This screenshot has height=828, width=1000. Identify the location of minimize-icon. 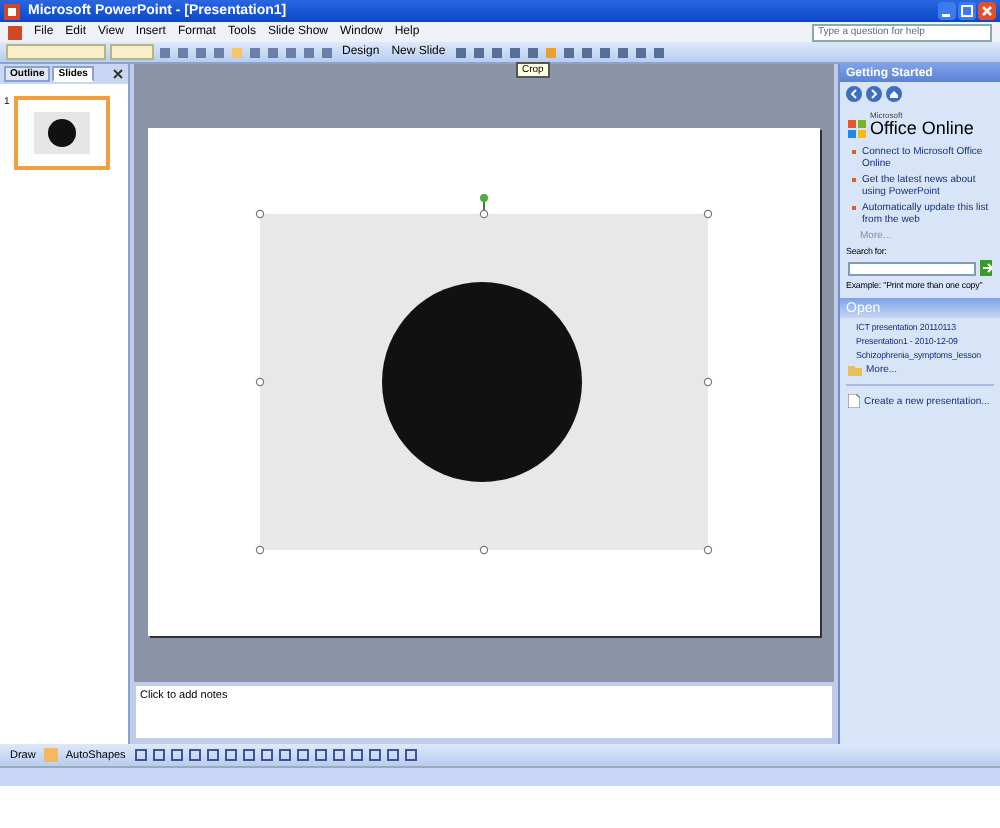
(947, 11).